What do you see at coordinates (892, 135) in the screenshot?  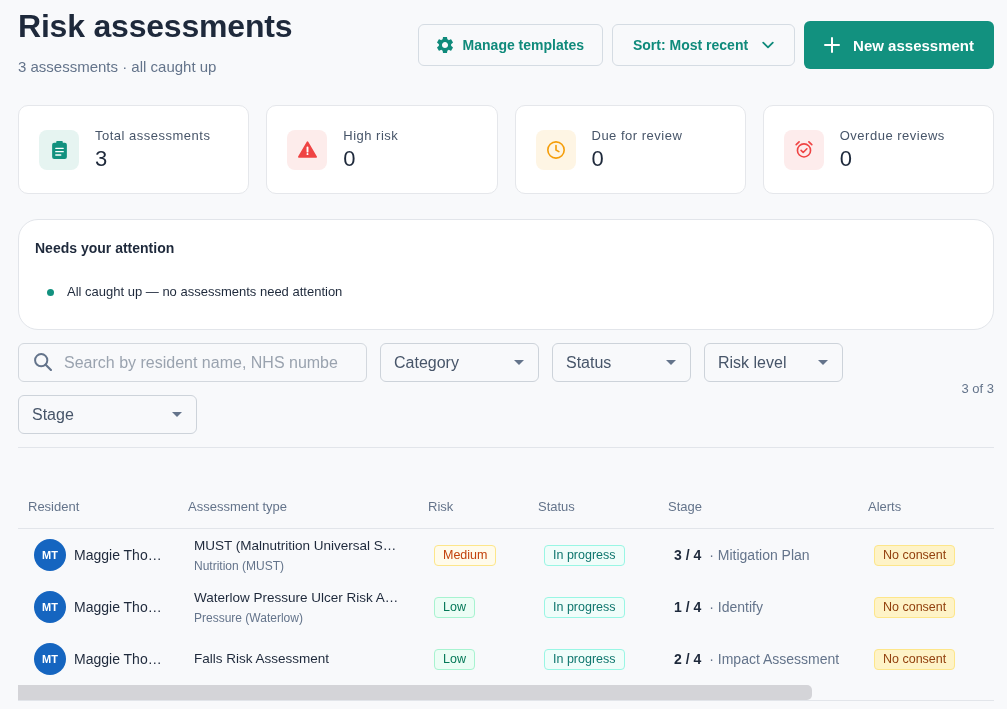 I see `stat-label: Overdue reviews` at bounding box center [892, 135].